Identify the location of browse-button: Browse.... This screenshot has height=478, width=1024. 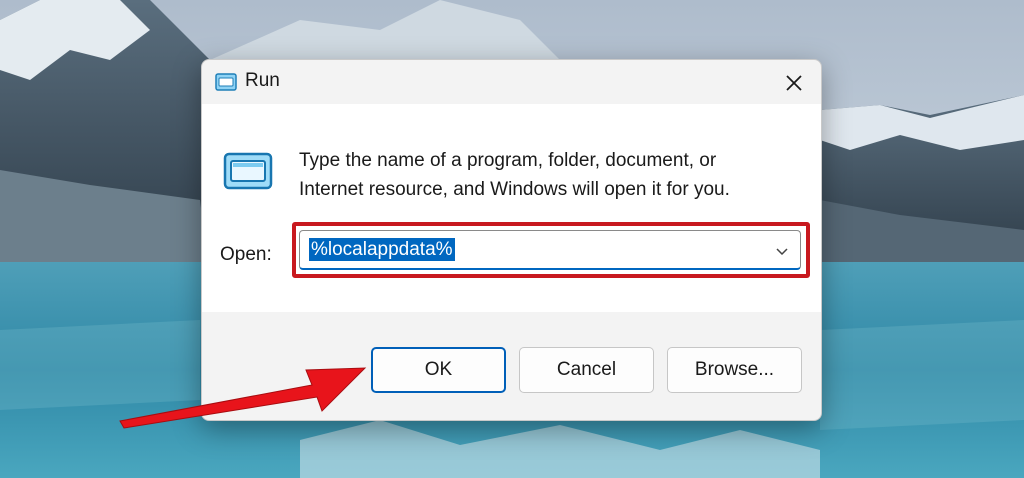
(734, 370).